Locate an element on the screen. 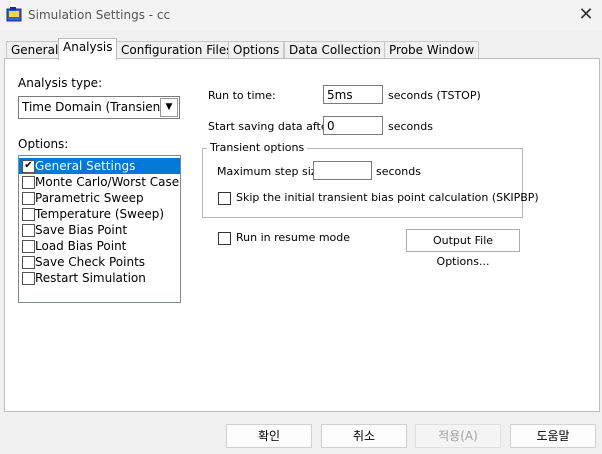 The width and height of the screenshot is (602, 454). tab-data-collection: Data Collection is located at coordinates (335, 50).